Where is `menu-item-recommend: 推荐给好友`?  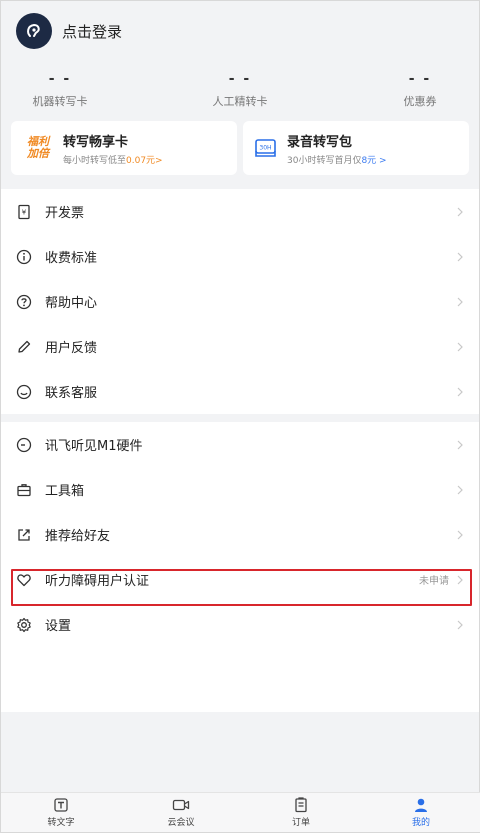
menu-item-recommend: 推荐给好友 is located at coordinates (240, 534).